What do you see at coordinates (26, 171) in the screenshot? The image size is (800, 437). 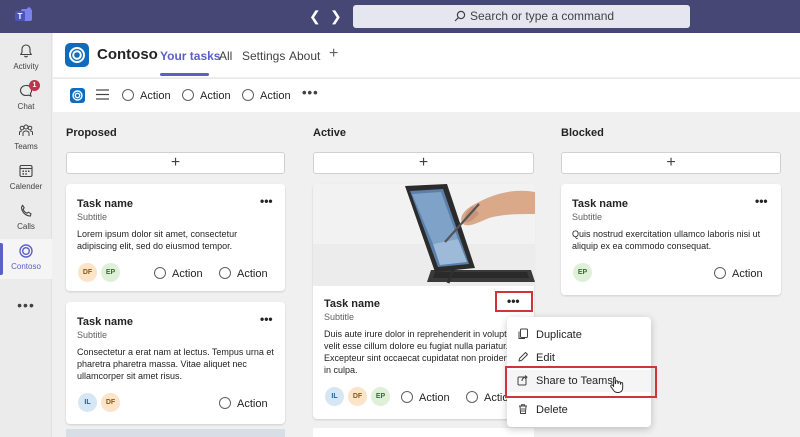 I see `calendar-icon` at bounding box center [26, 171].